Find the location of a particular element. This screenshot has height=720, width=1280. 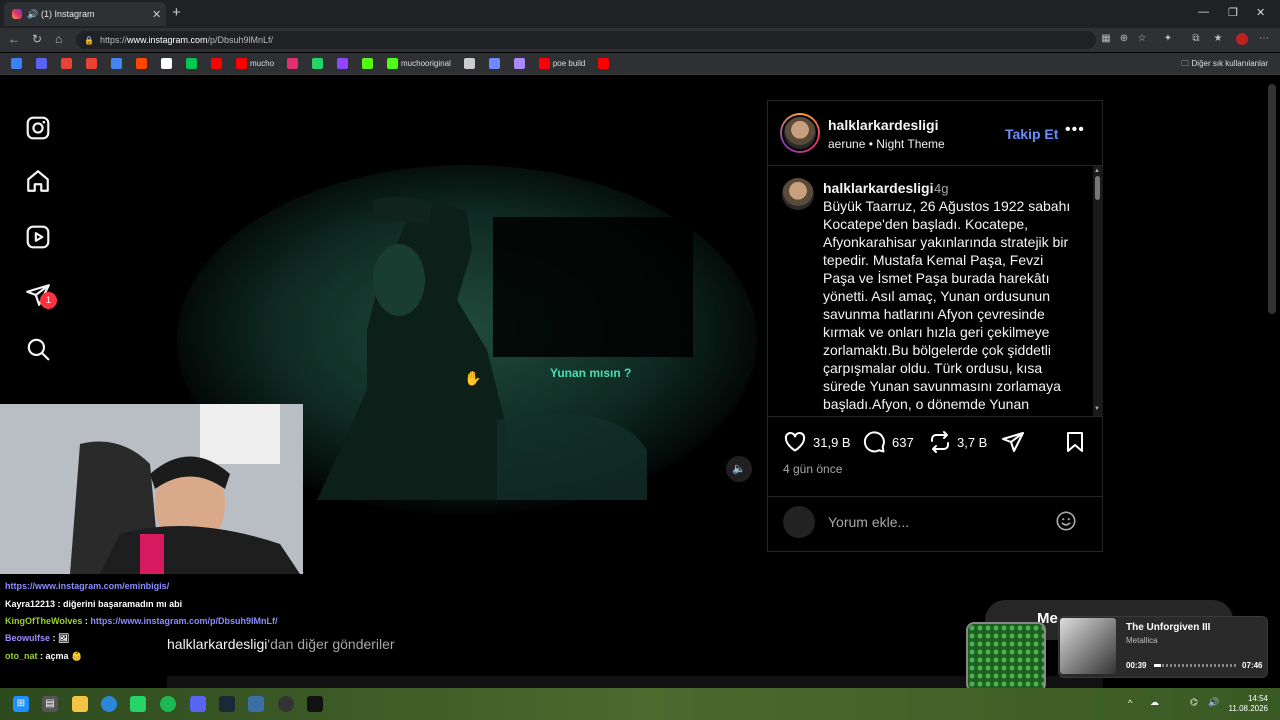

bookmark-label: muchooriginal is located at coordinates (426, 63).